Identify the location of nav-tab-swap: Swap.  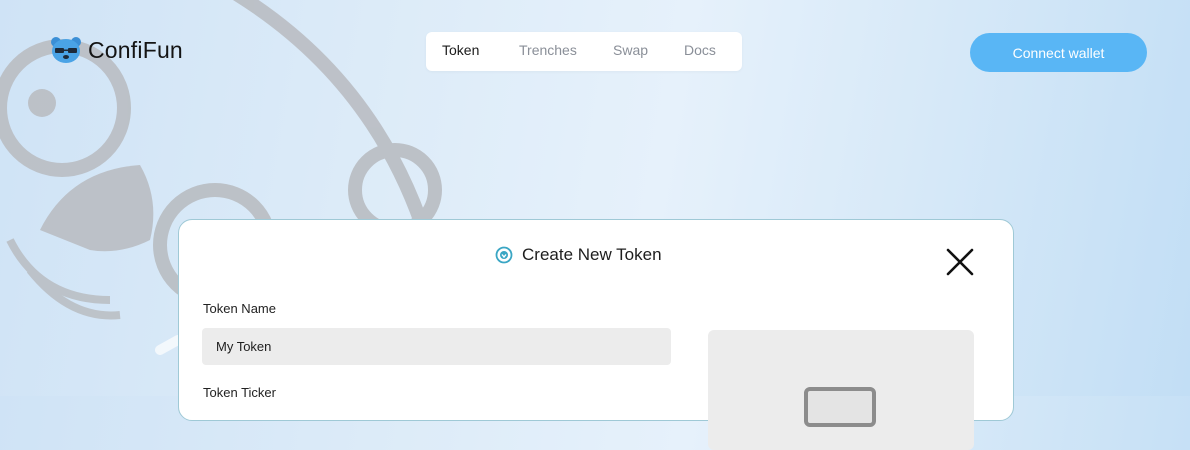
(630, 50).